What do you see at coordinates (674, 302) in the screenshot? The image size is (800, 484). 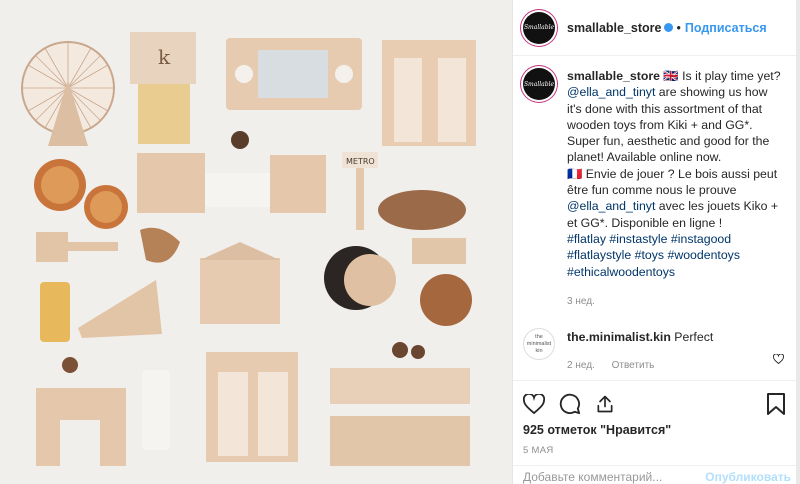 I see `caption-time: 3 нед.` at bounding box center [674, 302].